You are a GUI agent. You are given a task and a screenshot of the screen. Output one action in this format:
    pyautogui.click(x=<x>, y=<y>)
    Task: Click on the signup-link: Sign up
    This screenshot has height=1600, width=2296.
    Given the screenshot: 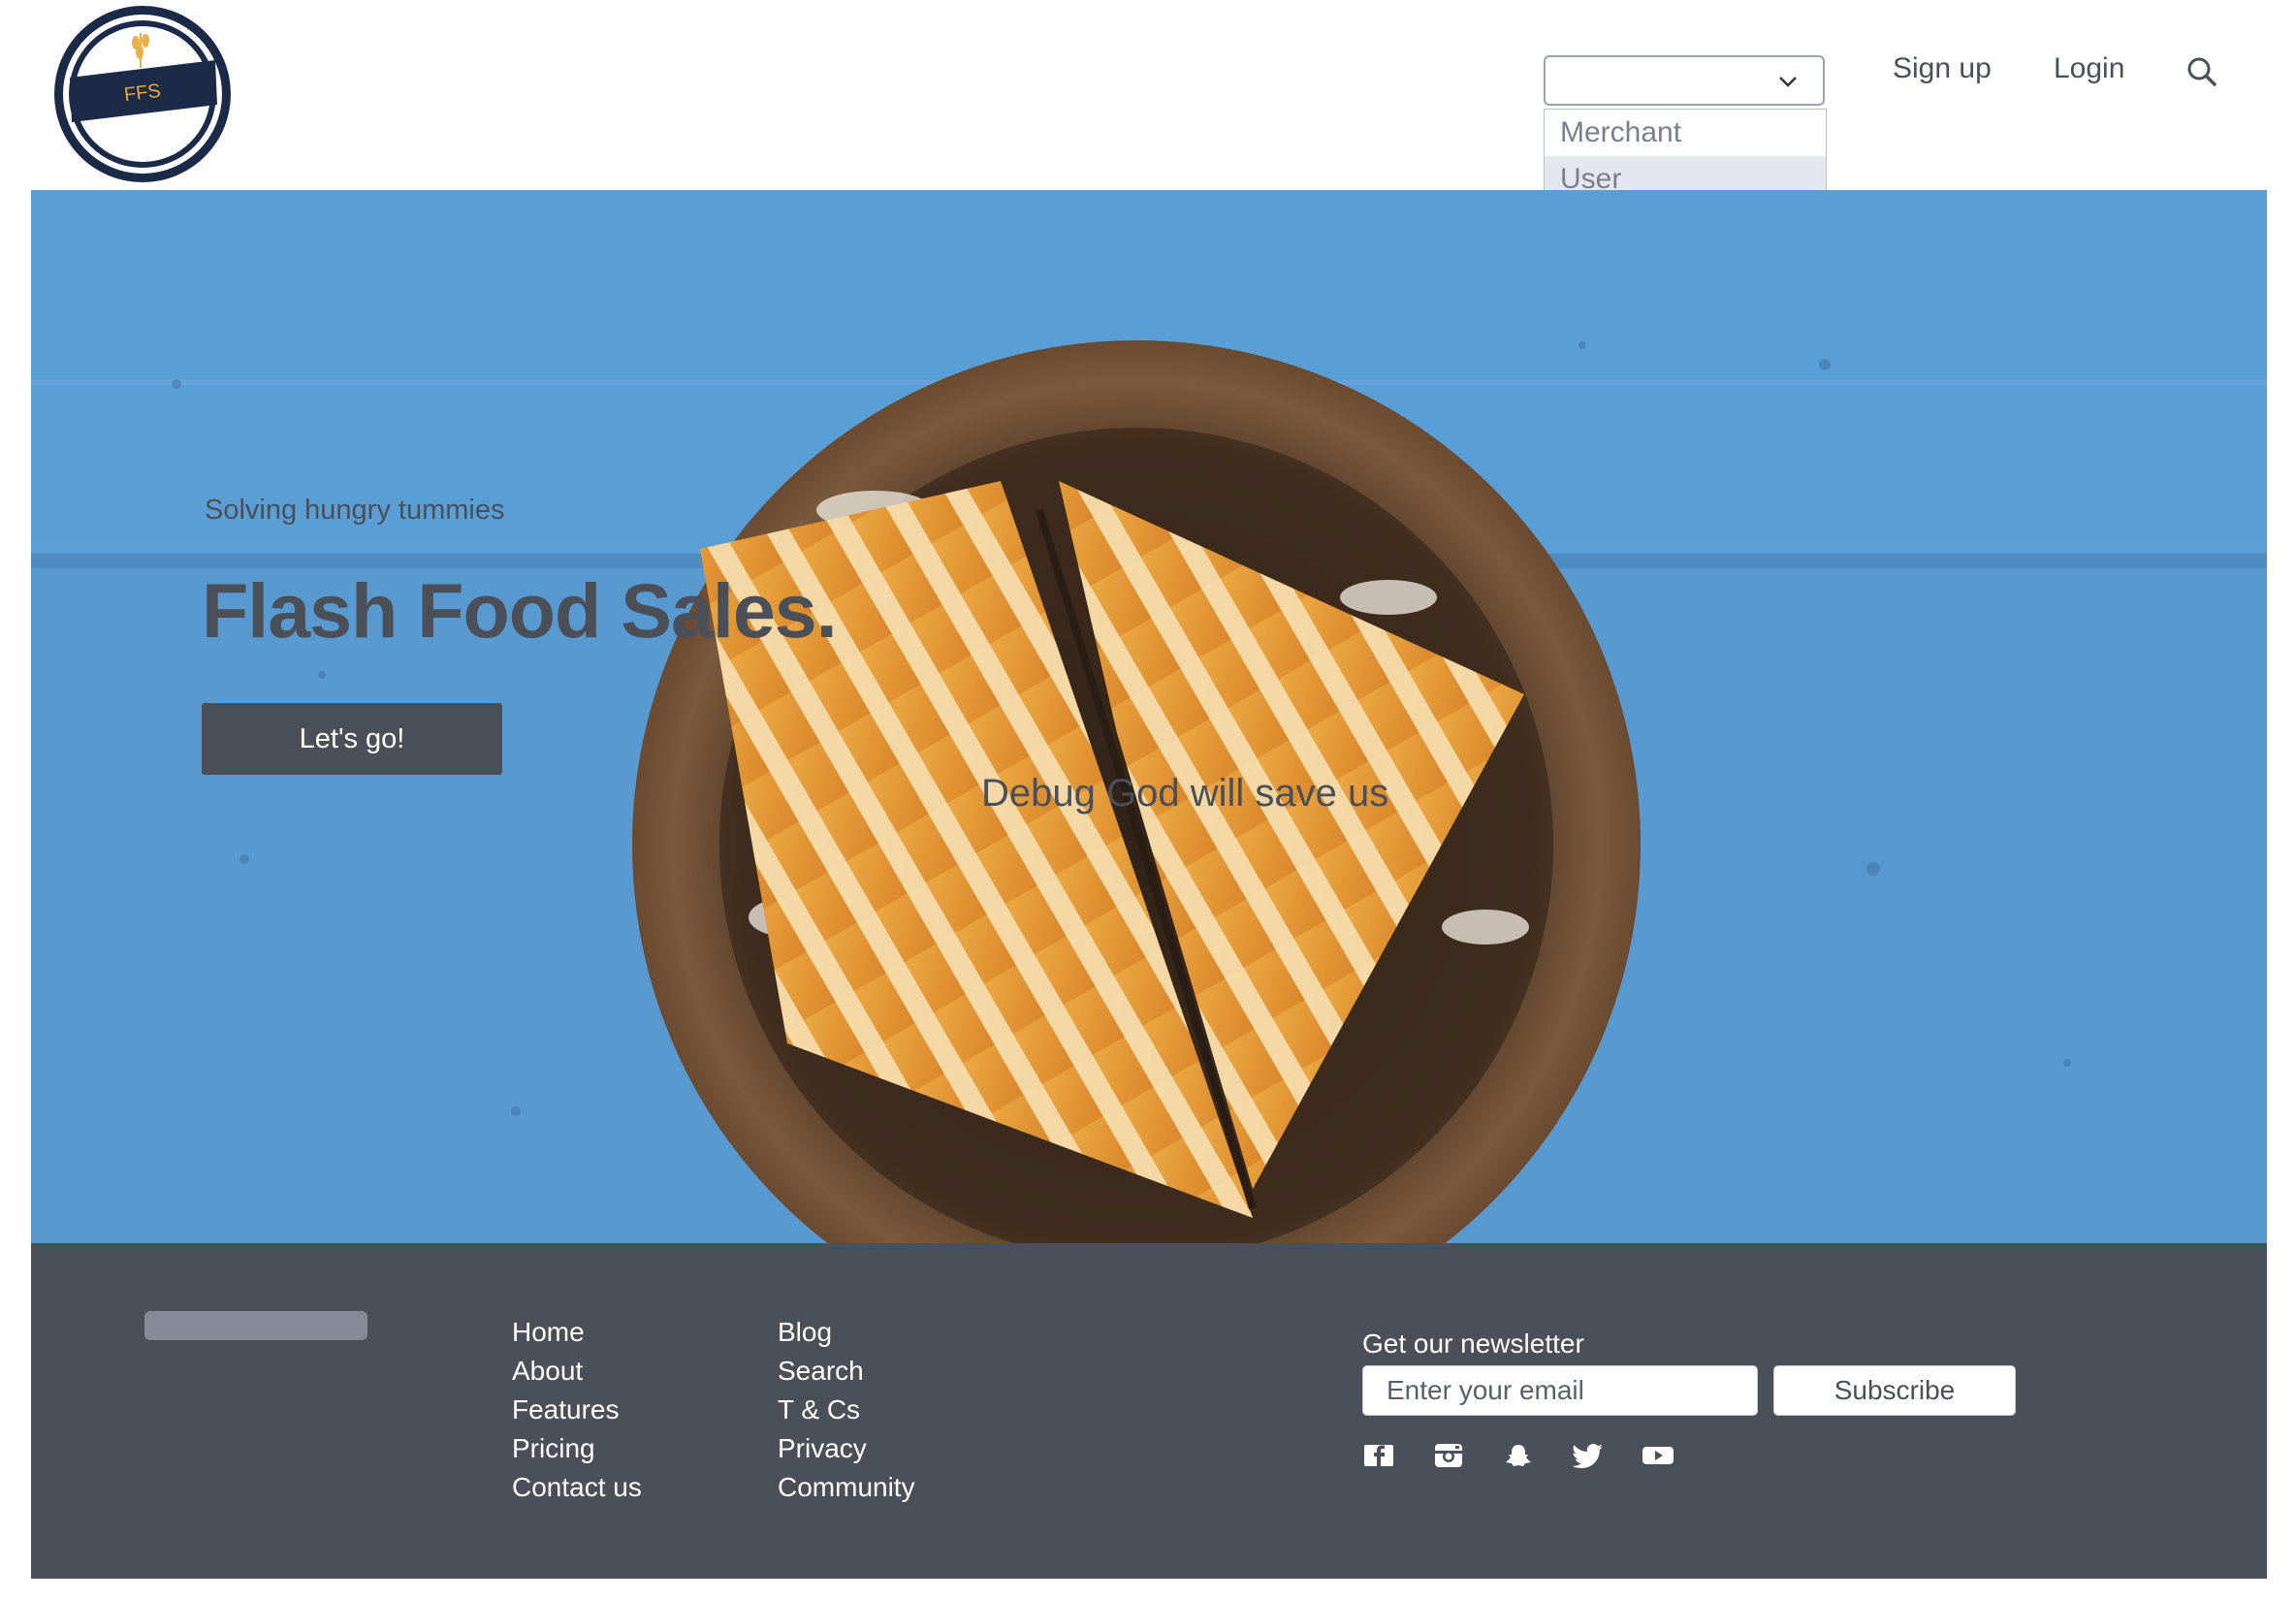 What is the action you would take?
    pyautogui.click(x=1942, y=68)
    